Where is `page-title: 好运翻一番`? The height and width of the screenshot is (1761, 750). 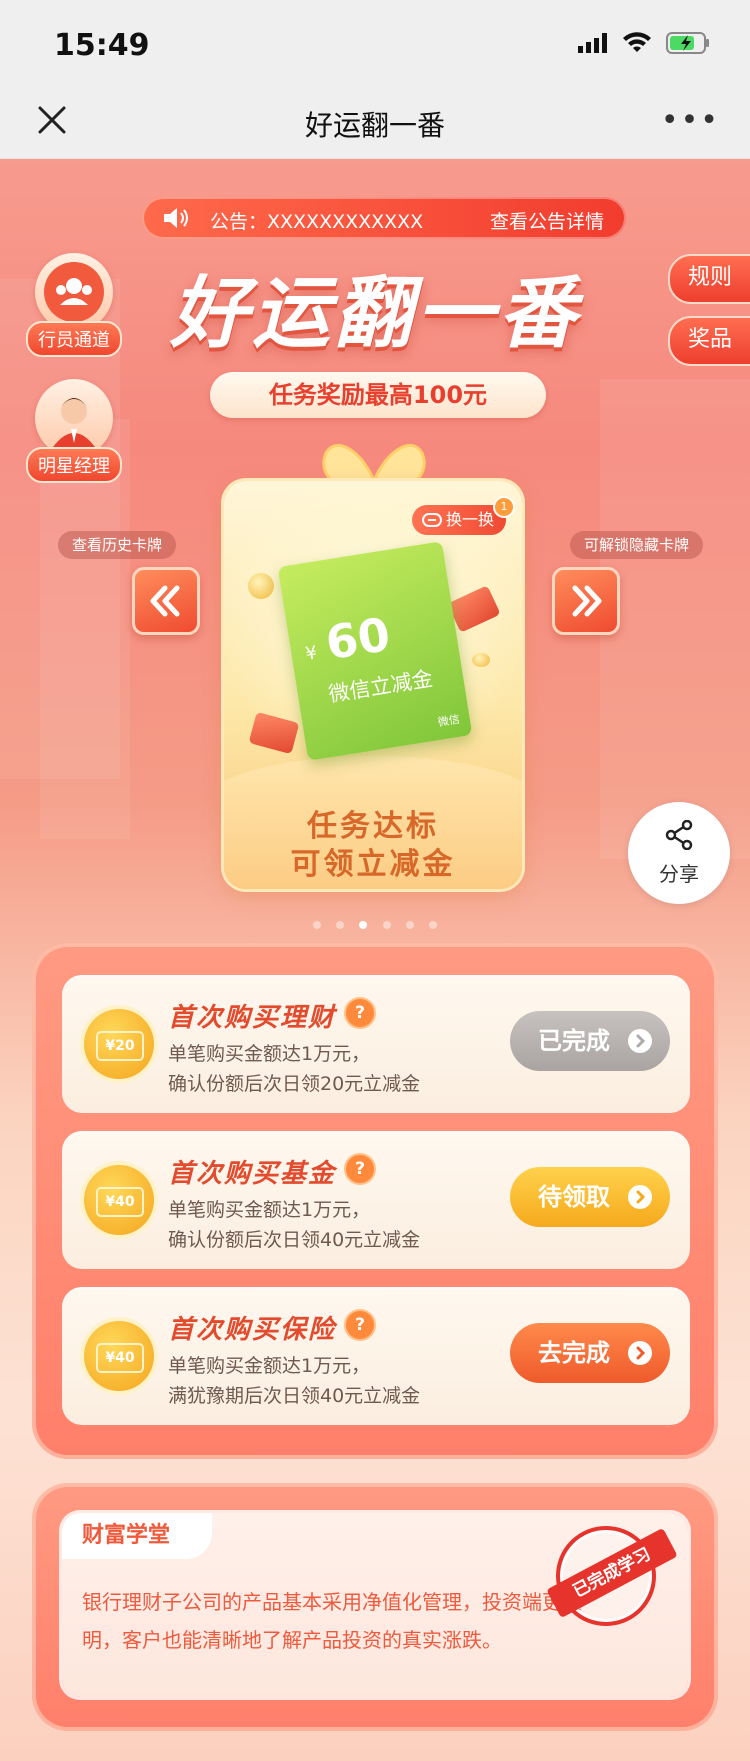
page-title: 好运翻一番 is located at coordinates (374, 125).